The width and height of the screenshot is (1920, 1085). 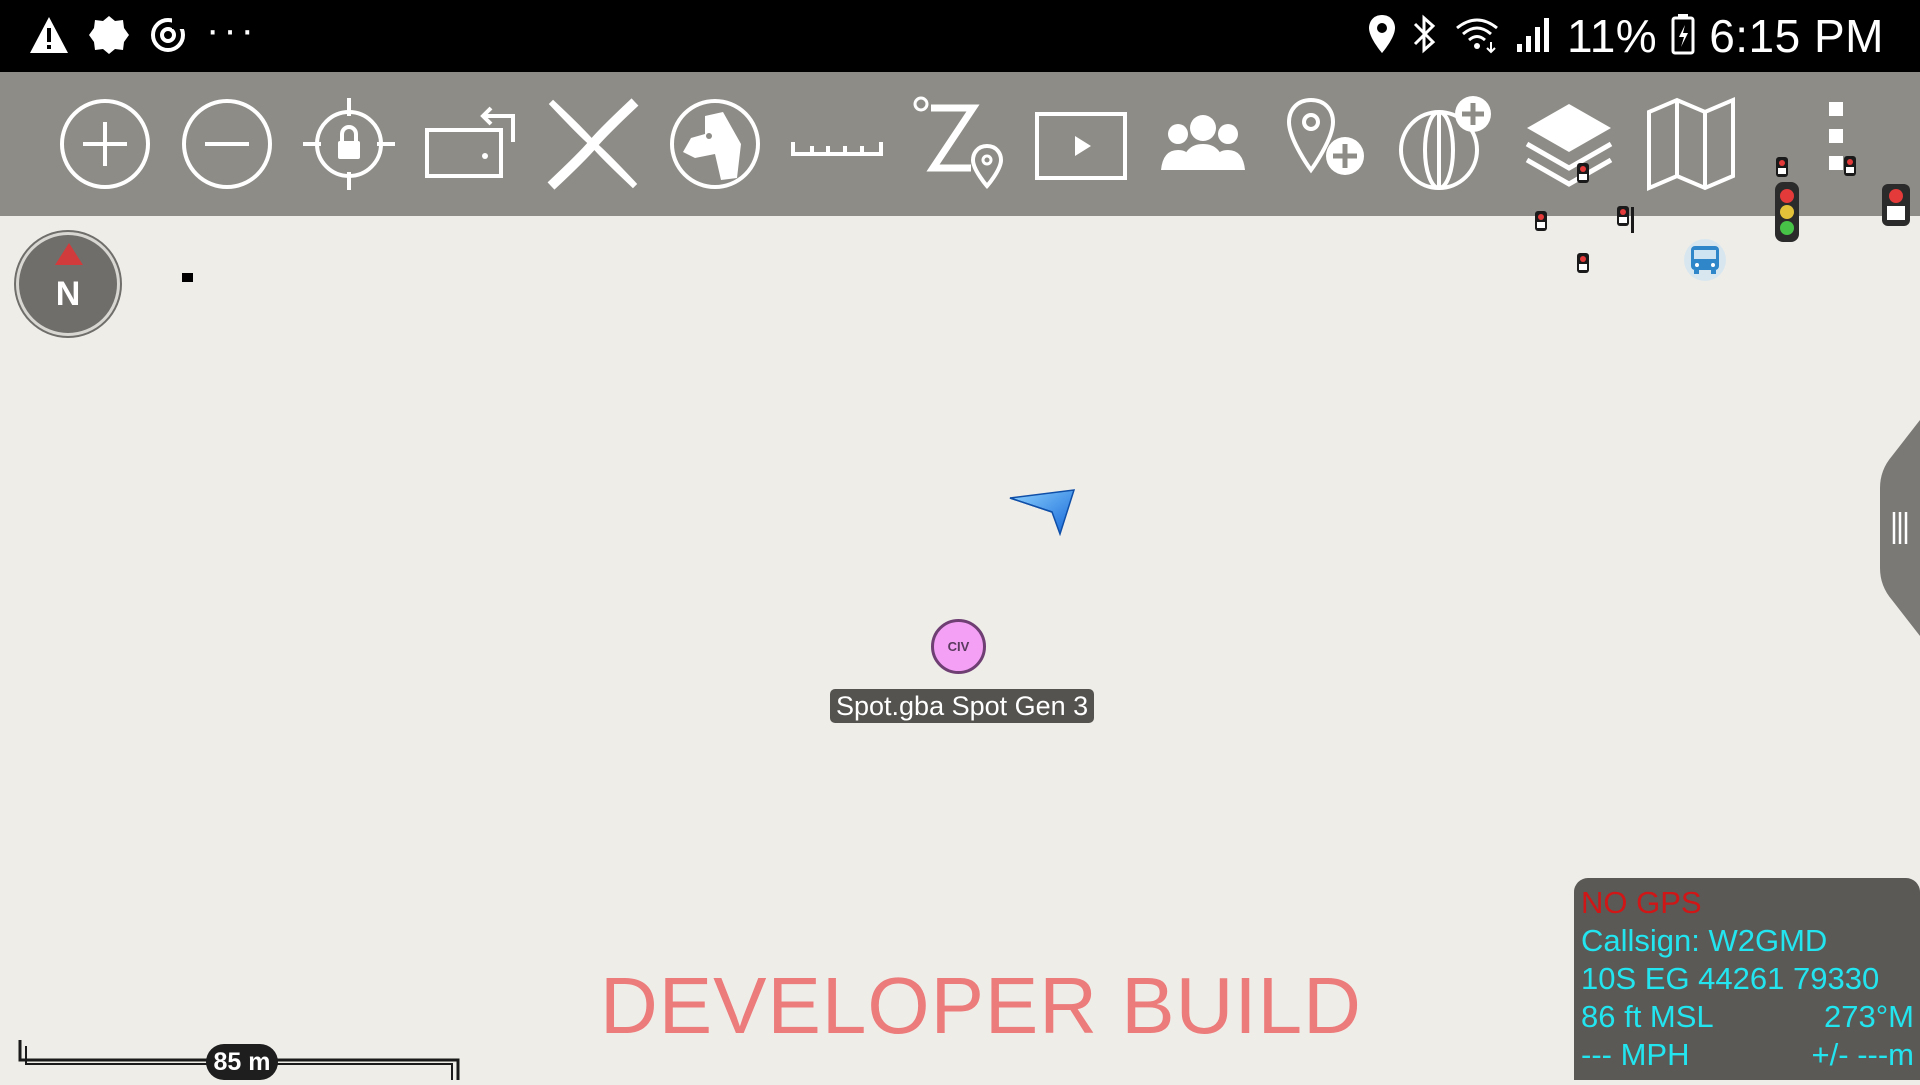 What do you see at coordinates (49, 37) in the screenshot?
I see `warning-icon` at bounding box center [49, 37].